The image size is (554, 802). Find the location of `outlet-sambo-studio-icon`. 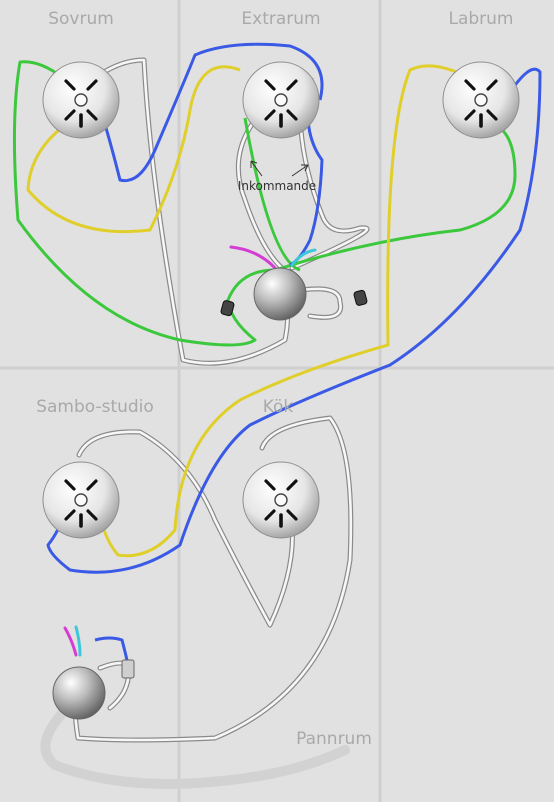

outlet-sambo-studio-icon is located at coordinates (81, 500).